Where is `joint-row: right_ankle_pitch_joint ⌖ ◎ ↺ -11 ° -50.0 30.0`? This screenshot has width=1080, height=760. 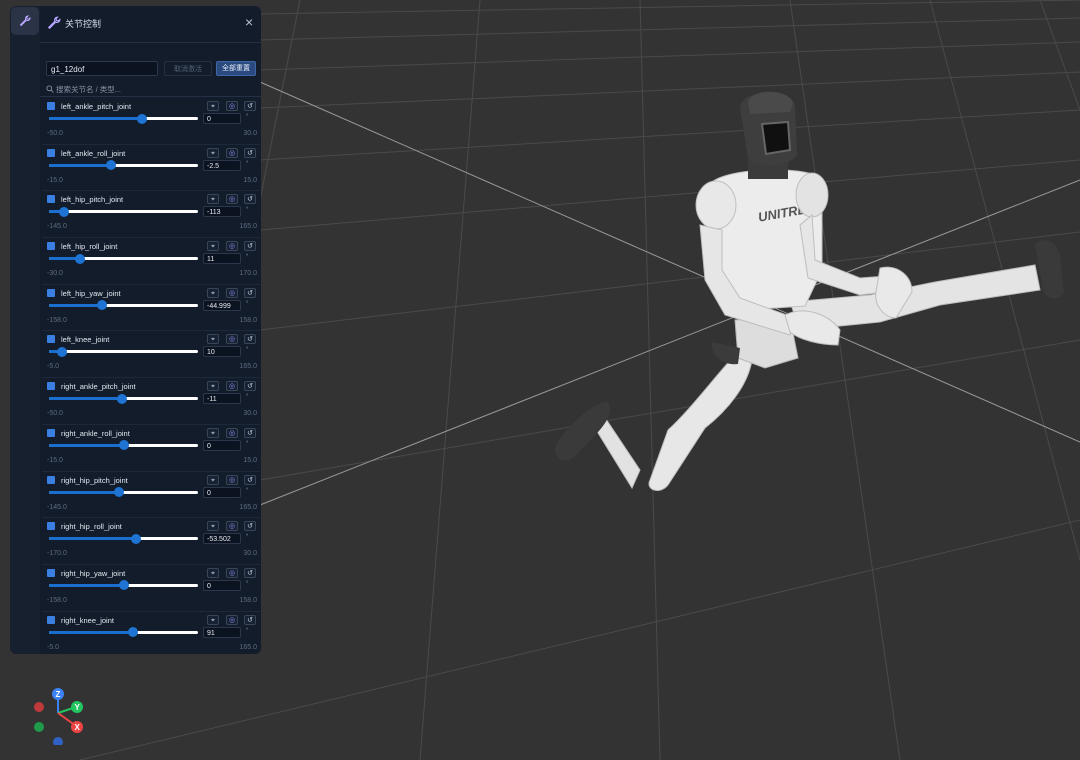
joint-row: right_ankle_pitch_joint ⌖ ◎ ↺ -11 ° -50.0 30.0 is located at coordinates (151, 401).